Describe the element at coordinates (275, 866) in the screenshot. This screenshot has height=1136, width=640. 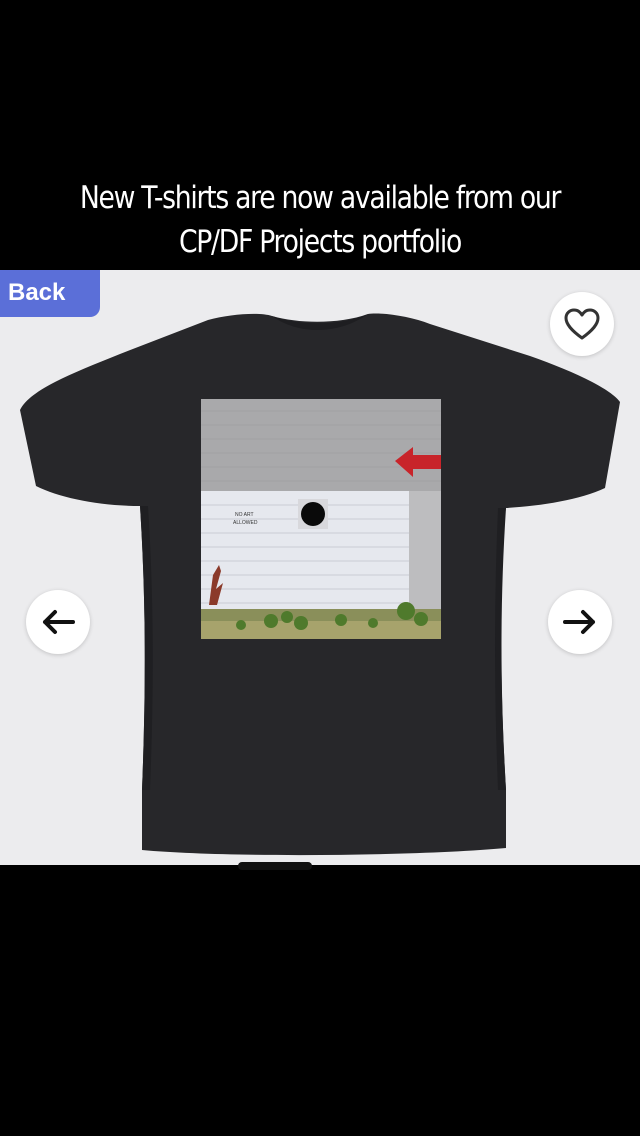
I see `scroll-indicator` at that location.